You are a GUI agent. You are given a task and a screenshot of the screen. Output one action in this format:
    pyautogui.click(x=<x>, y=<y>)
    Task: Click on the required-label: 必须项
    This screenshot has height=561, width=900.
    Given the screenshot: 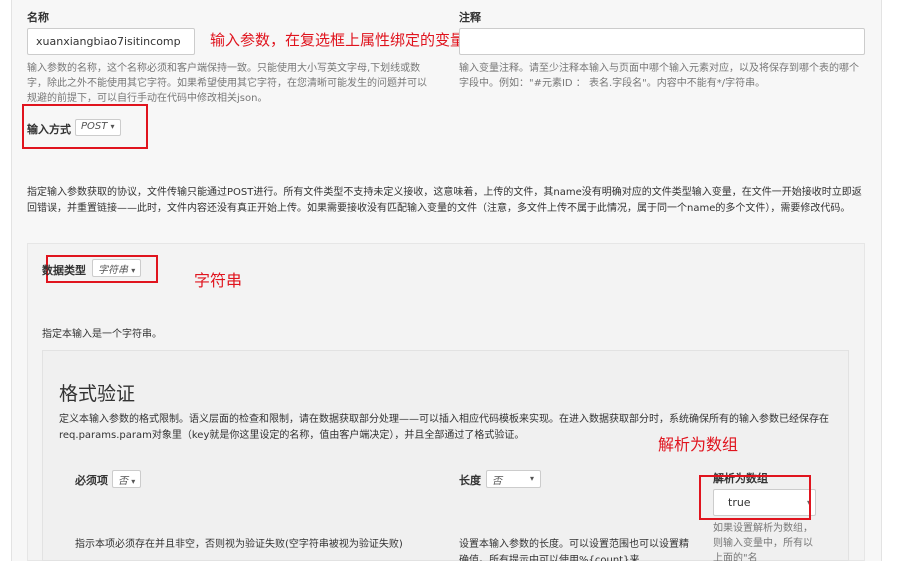 What is the action you would take?
    pyautogui.click(x=91, y=480)
    